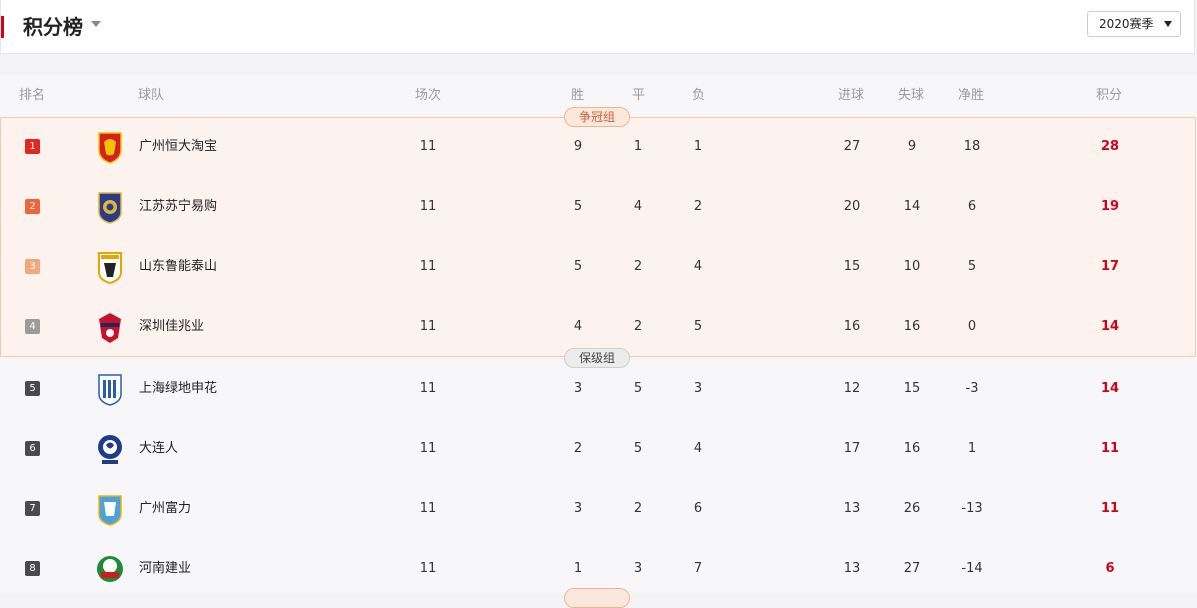  What do you see at coordinates (852, 388) in the screenshot?
I see `cell-gf: 12` at bounding box center [852, 388].